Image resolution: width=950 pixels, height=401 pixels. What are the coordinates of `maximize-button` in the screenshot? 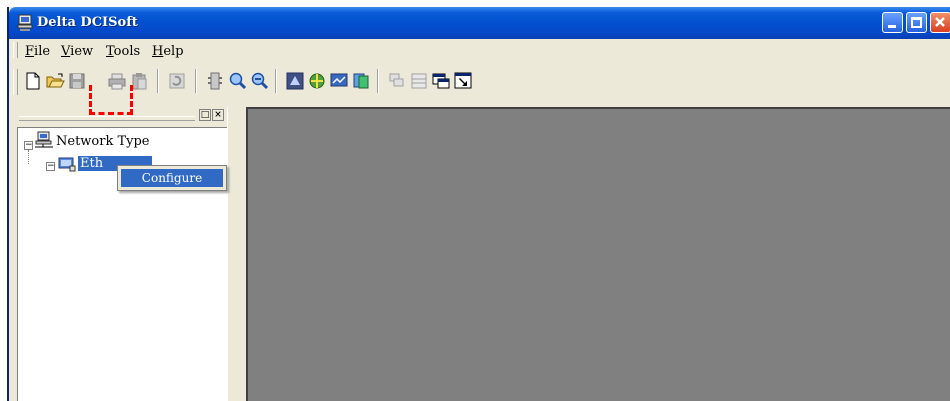 It's located at (916, 22).